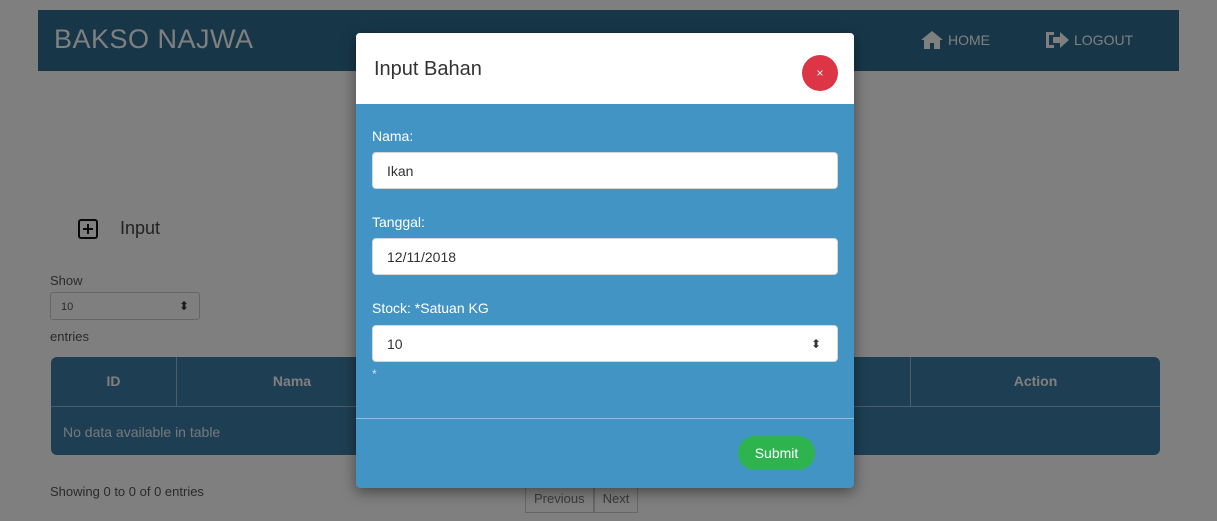 The image size is (1217, 521). What do you see at coordinates (374, 374) in the screenshot?
I see `stock-note: *` at bounding box center [374, 374].